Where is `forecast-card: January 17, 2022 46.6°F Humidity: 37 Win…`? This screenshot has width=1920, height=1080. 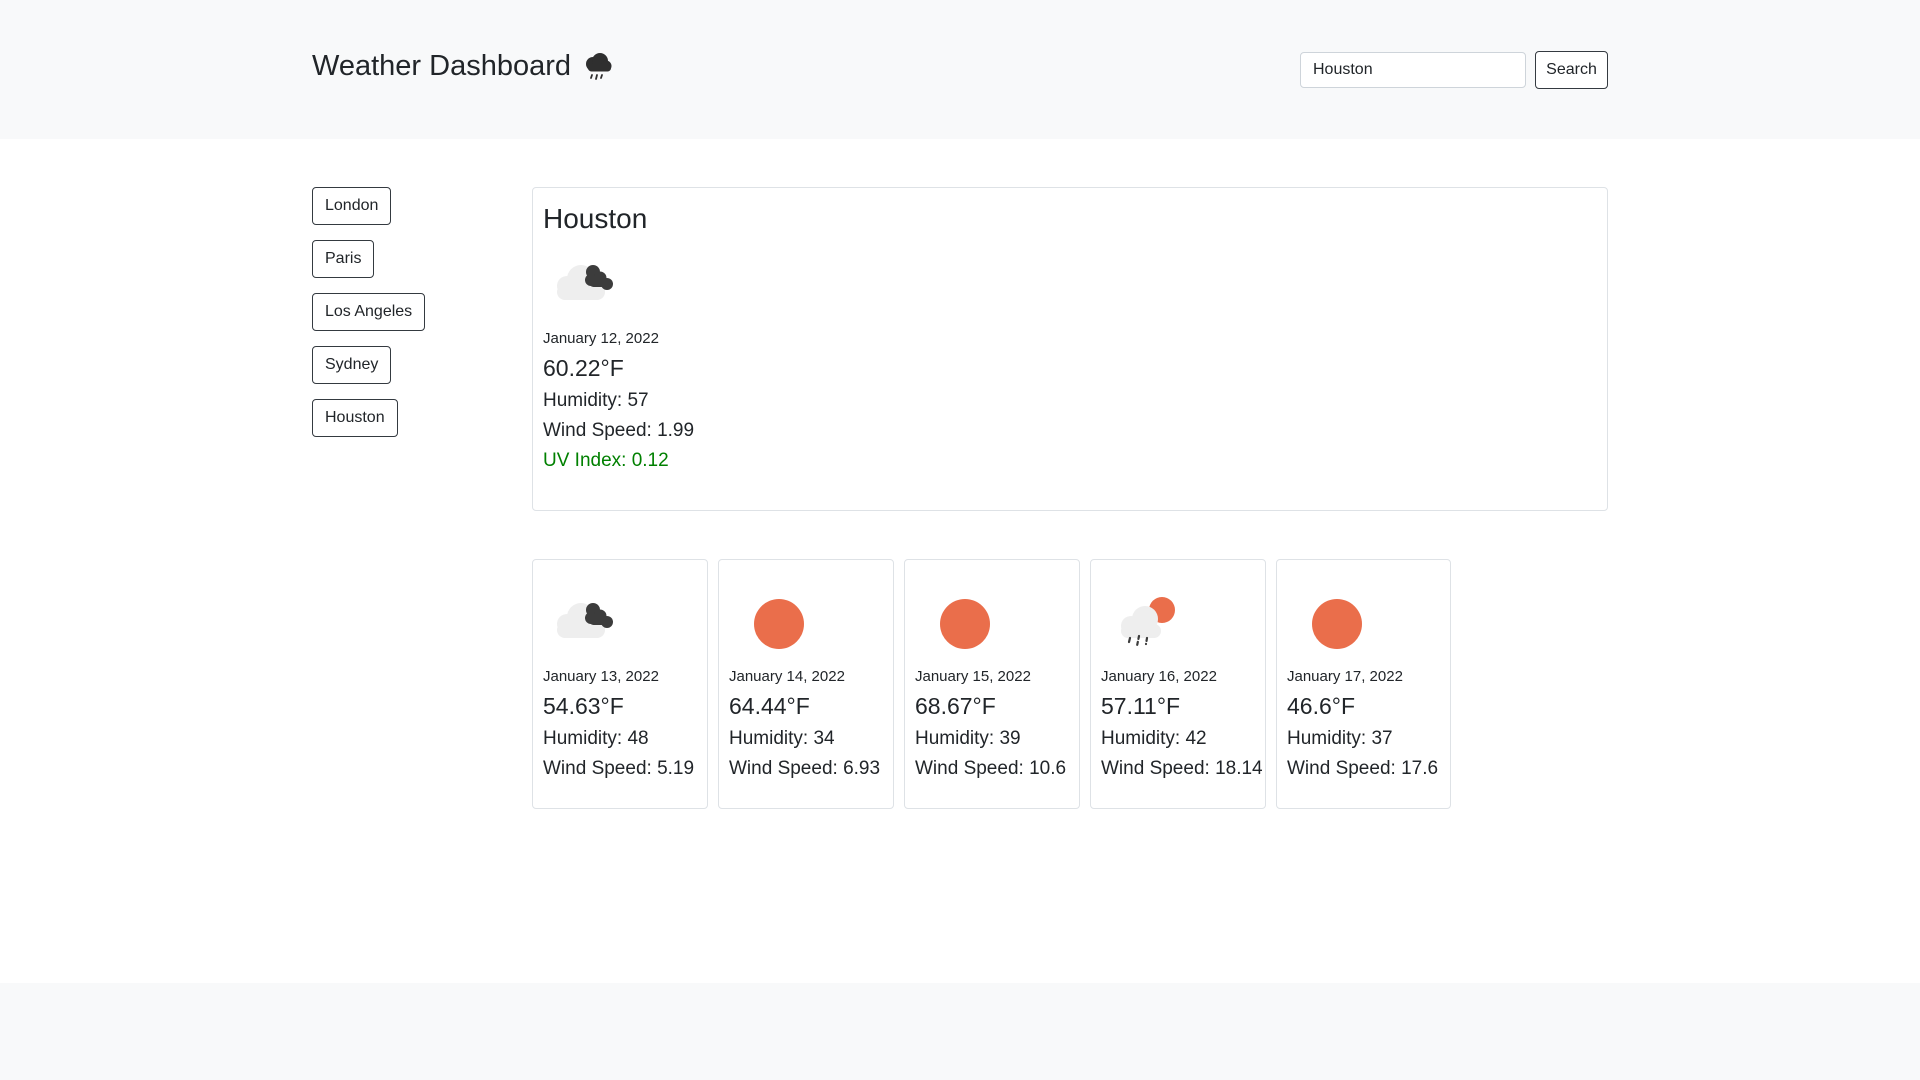
forecast-card: January 17, 2022 46.6°F Humidity: 37 Win… is located at coordinates (1363, 684).